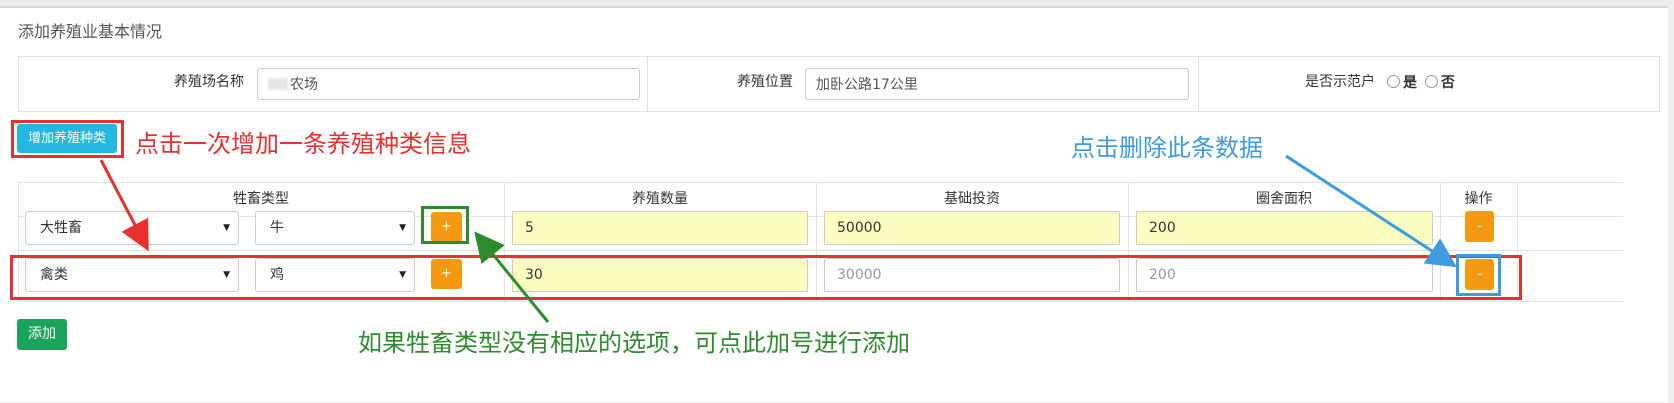 This screenshot has width=1674, height=403. I want to click on annotation-delete-row: 点击删除此条数据, so click(1167, 148).